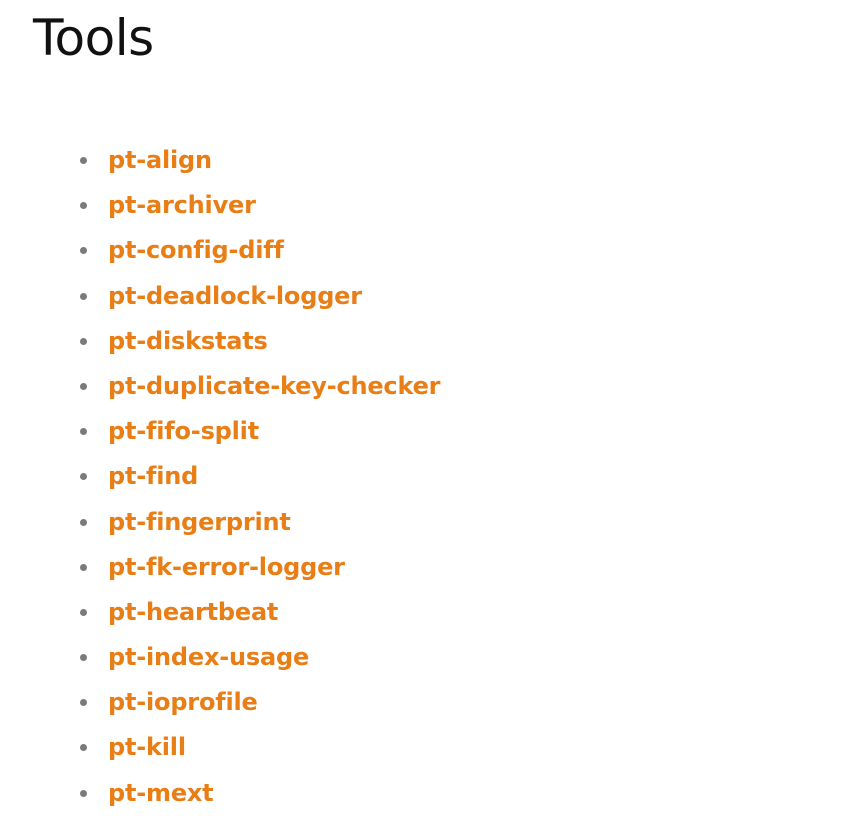 The height and width of the screenshot is (816, 842). Describe the element at coordinates (235, 296) in the screenshot. I see `tool-link-pt-deadlock-logger: pt-deadlock-logger` at that location.